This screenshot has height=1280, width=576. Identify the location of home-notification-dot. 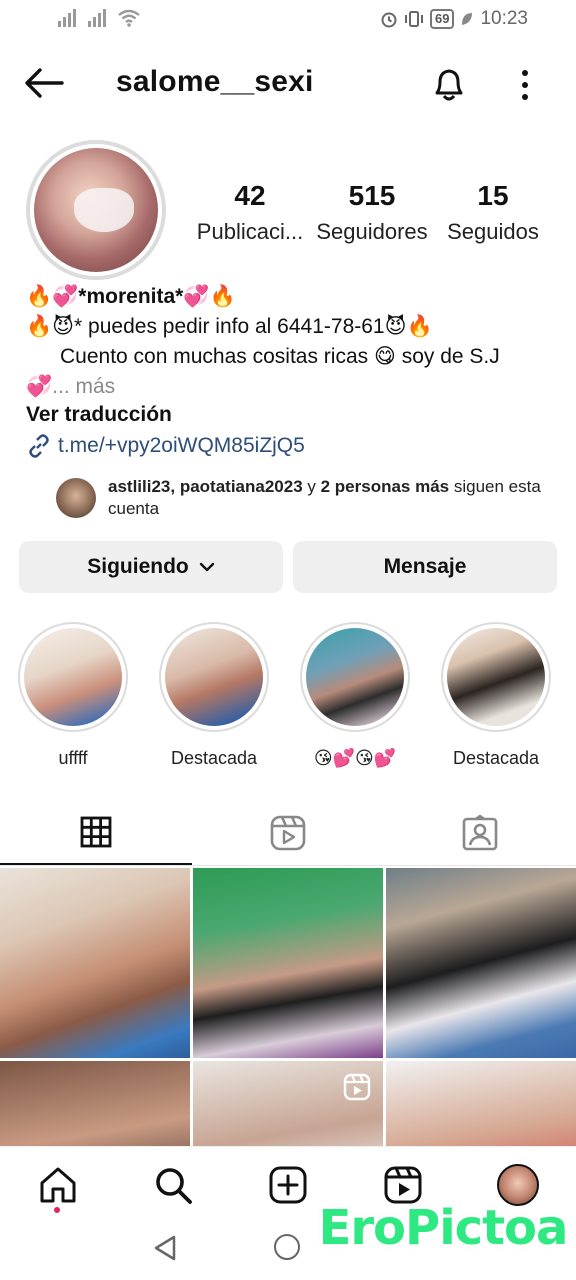
(57, 1210).